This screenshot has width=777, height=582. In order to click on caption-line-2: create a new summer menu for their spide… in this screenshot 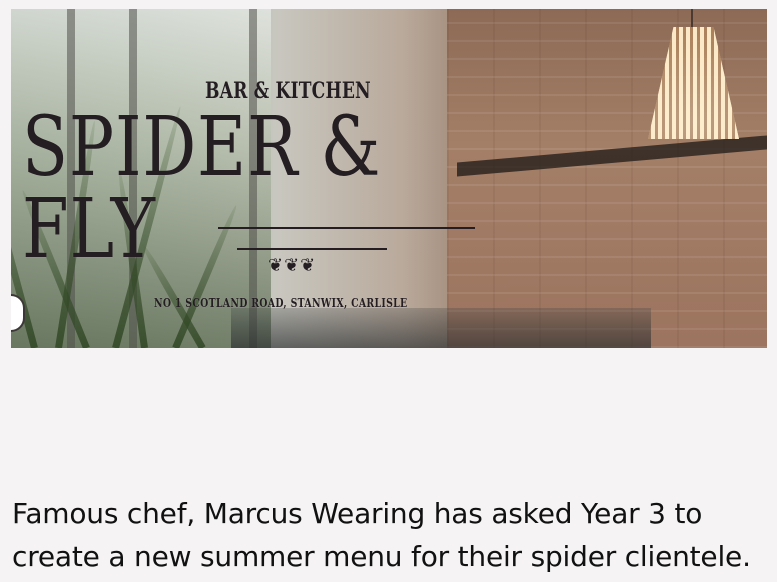, I will do `click(381, 556)`.